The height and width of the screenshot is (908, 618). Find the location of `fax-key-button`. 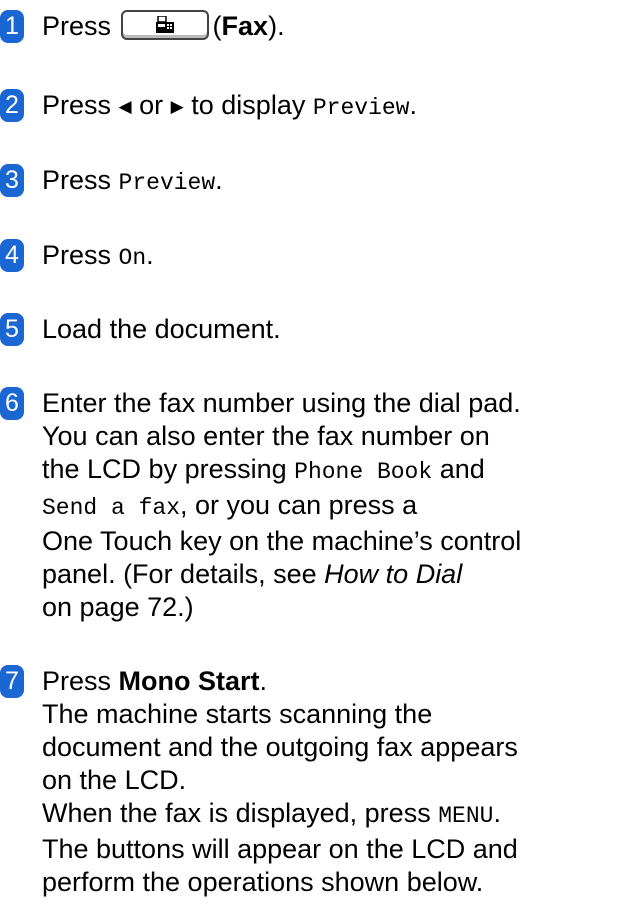

fax-key-button is located at coordinates (164, 25).